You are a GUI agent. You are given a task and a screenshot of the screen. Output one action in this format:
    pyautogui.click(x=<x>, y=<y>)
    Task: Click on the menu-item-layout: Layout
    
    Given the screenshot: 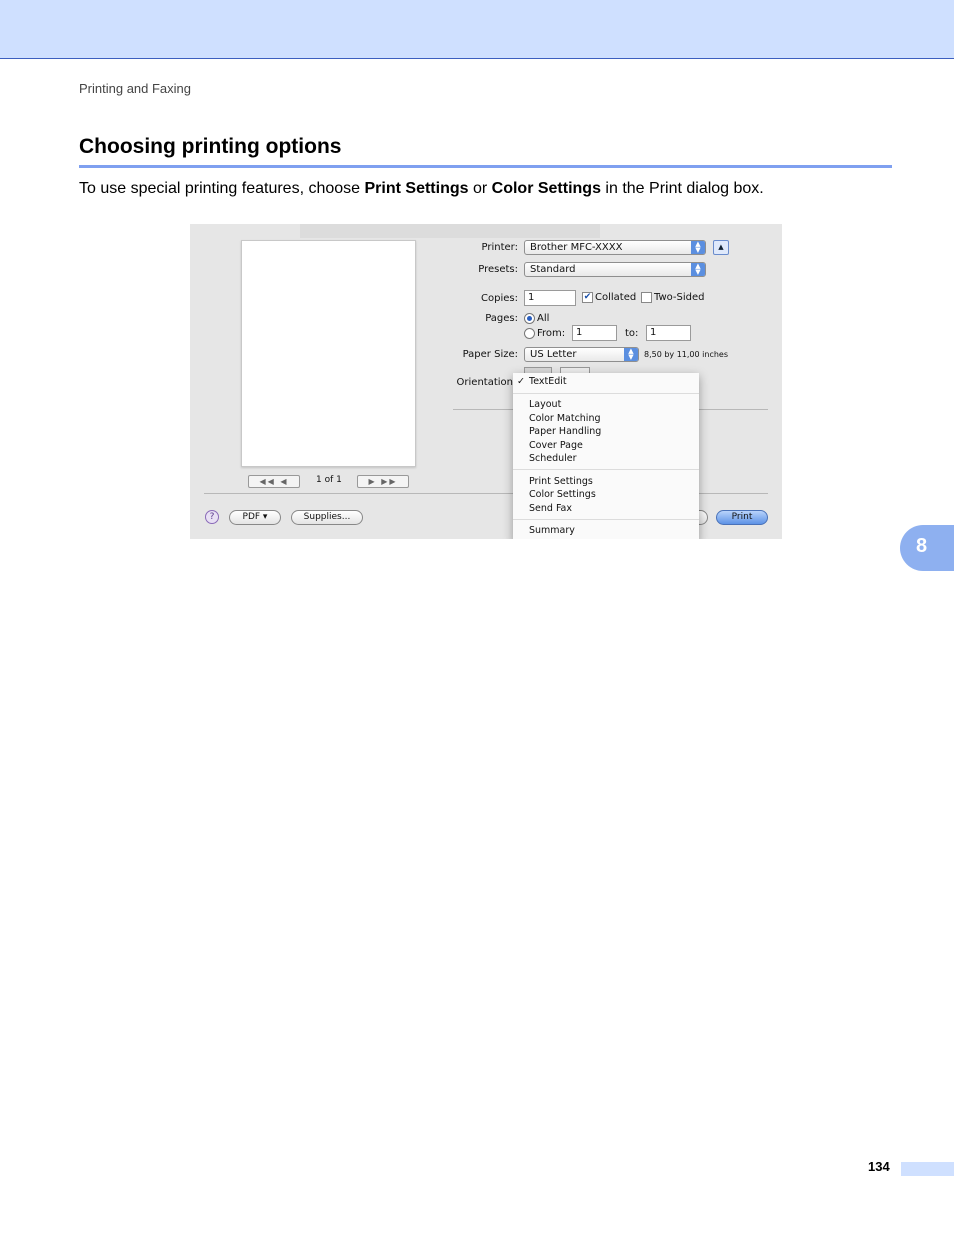 What is the action you would take?
    pyautogui.click(x=545, y=404)
    